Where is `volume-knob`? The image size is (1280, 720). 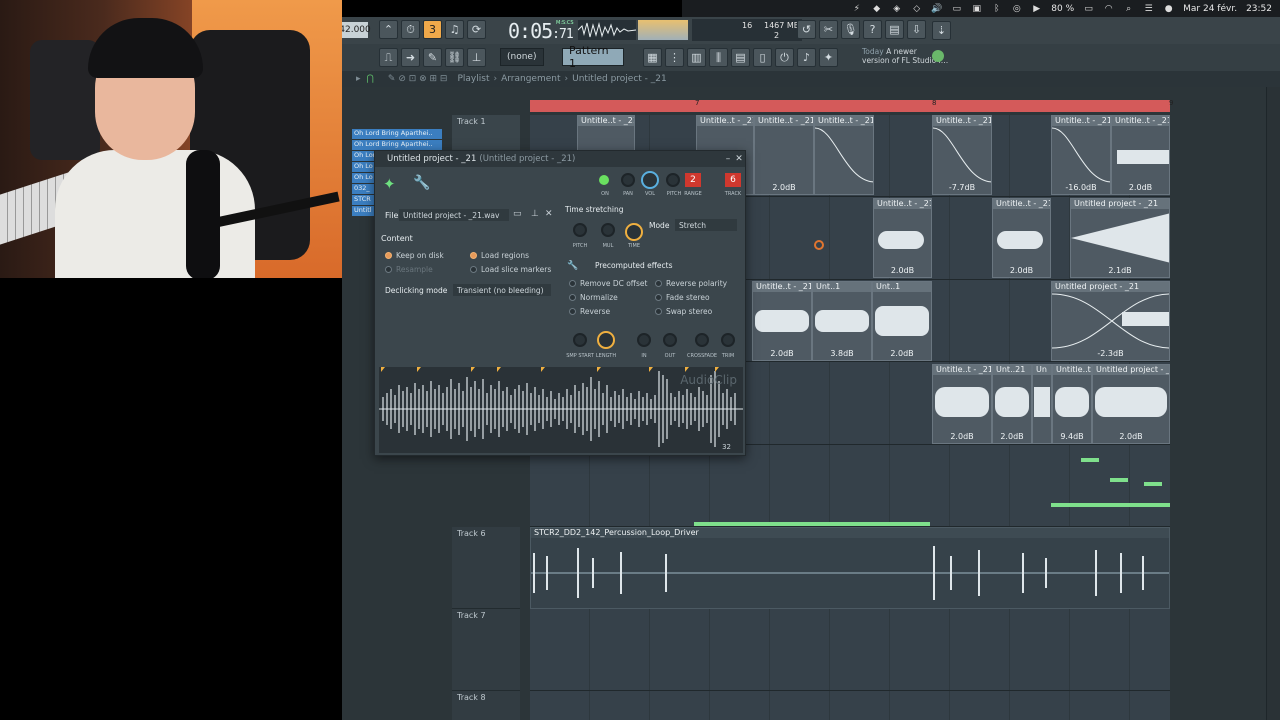
volume-knob is located at coordinates (650, 180).